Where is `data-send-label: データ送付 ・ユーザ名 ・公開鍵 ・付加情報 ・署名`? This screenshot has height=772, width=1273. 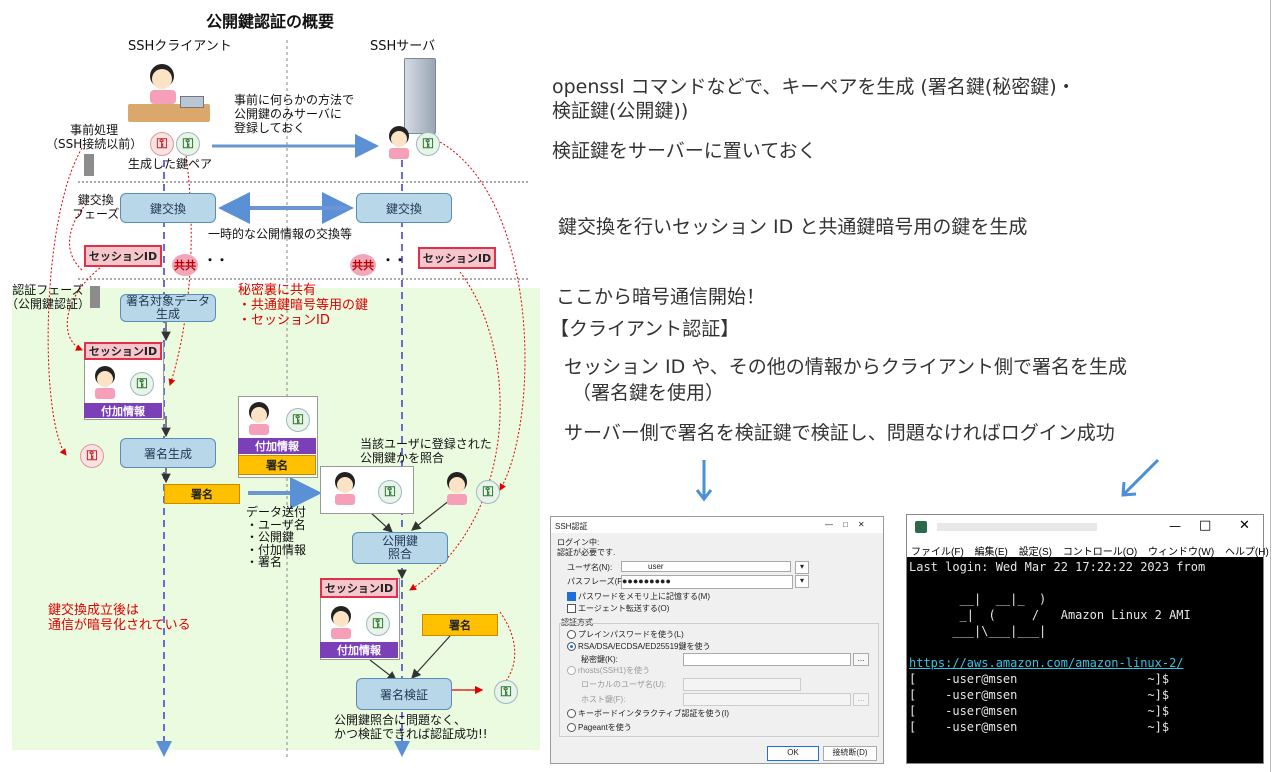
data-send-label: データ送付 ・ユーザ名 ・公開鍵 ・付加情報 ・署名 is located at coordinates (276, 537).